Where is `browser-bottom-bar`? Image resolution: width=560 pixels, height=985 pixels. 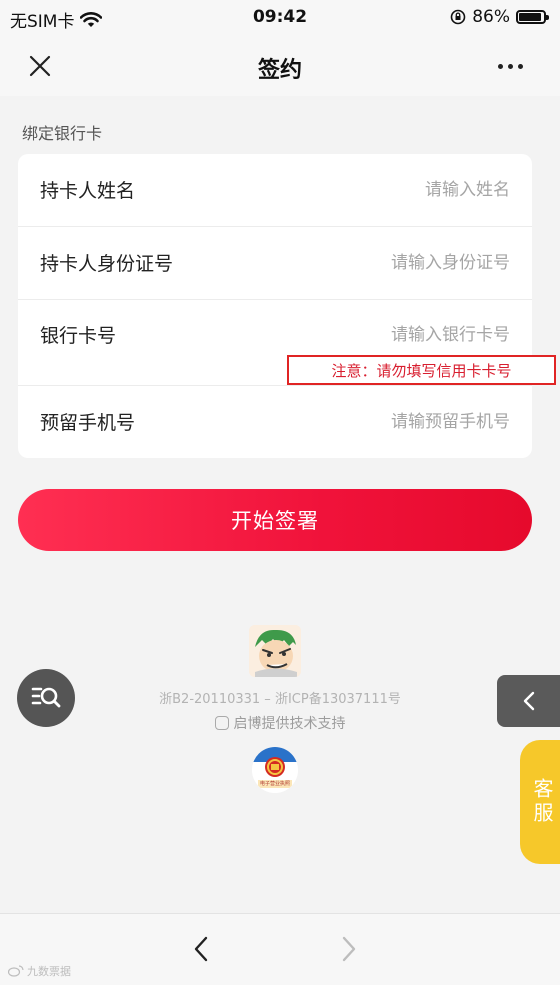
browser-bottom-bar is located at coordinates (280, 949).